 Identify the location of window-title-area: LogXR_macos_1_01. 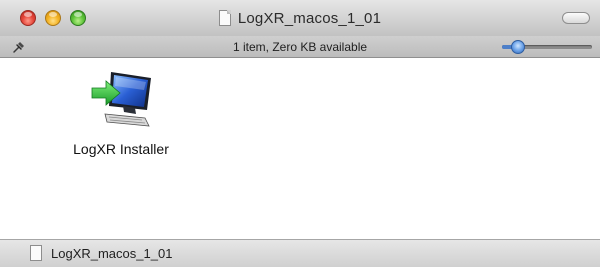
(300, 18).